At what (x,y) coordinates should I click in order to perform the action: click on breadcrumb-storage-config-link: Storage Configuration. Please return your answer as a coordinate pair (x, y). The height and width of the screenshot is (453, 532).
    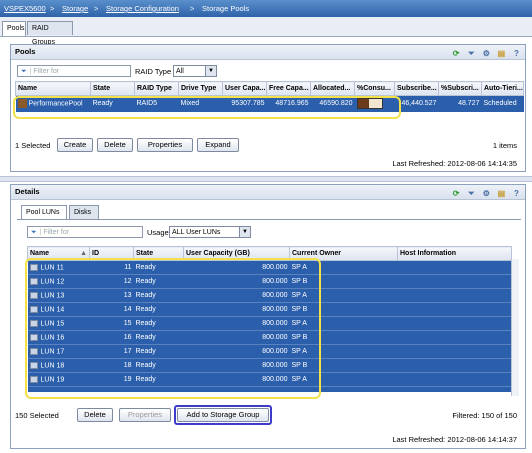
    Looking at the image, I should click on (142, 8).